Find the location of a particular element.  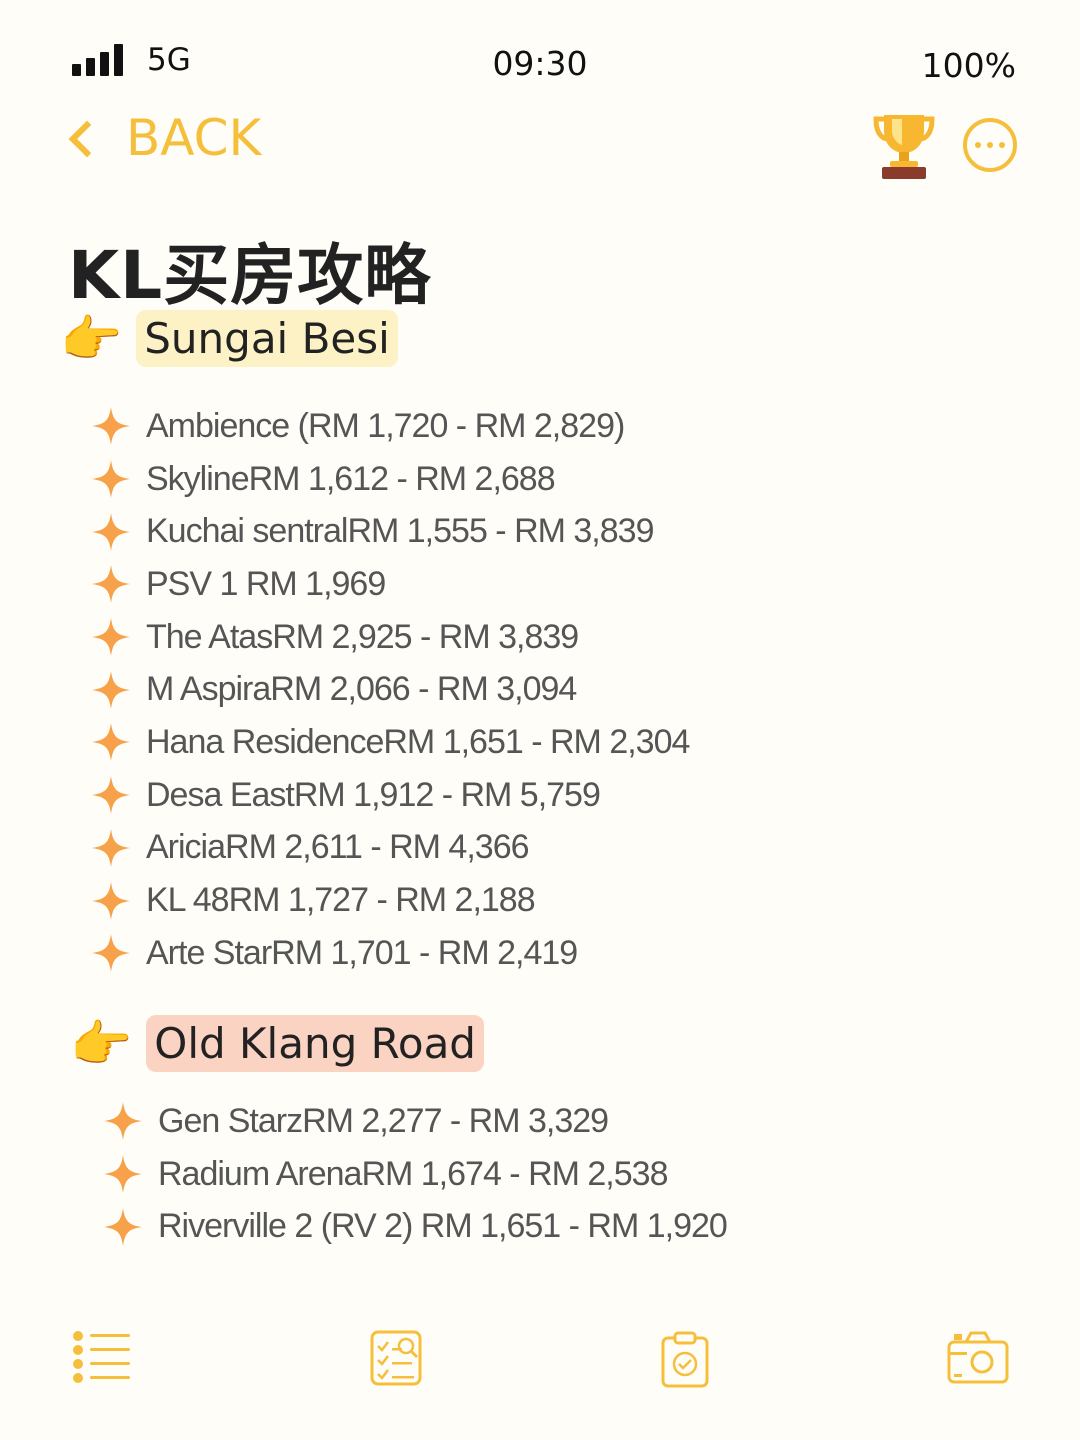

section-heading-old-klang-road: 👉 Old Klang Road is located at coordinates (277, 1043).